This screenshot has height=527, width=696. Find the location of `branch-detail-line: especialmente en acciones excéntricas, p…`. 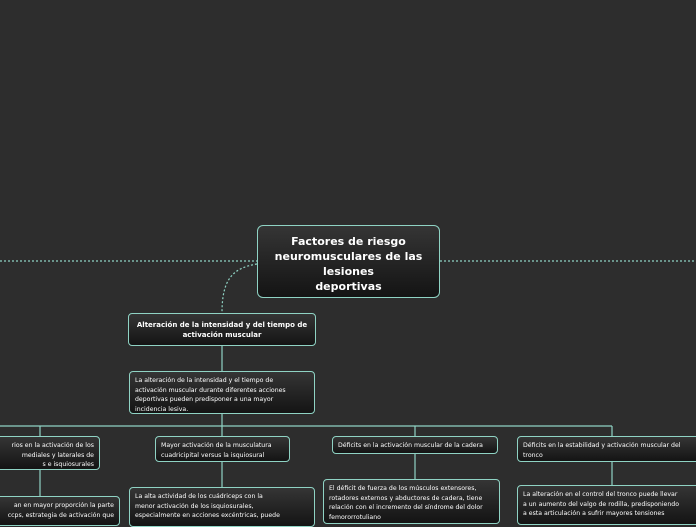

branch-detail-line: especialmente en acciones excéntricas, p… is located at coordinates (207, 515).